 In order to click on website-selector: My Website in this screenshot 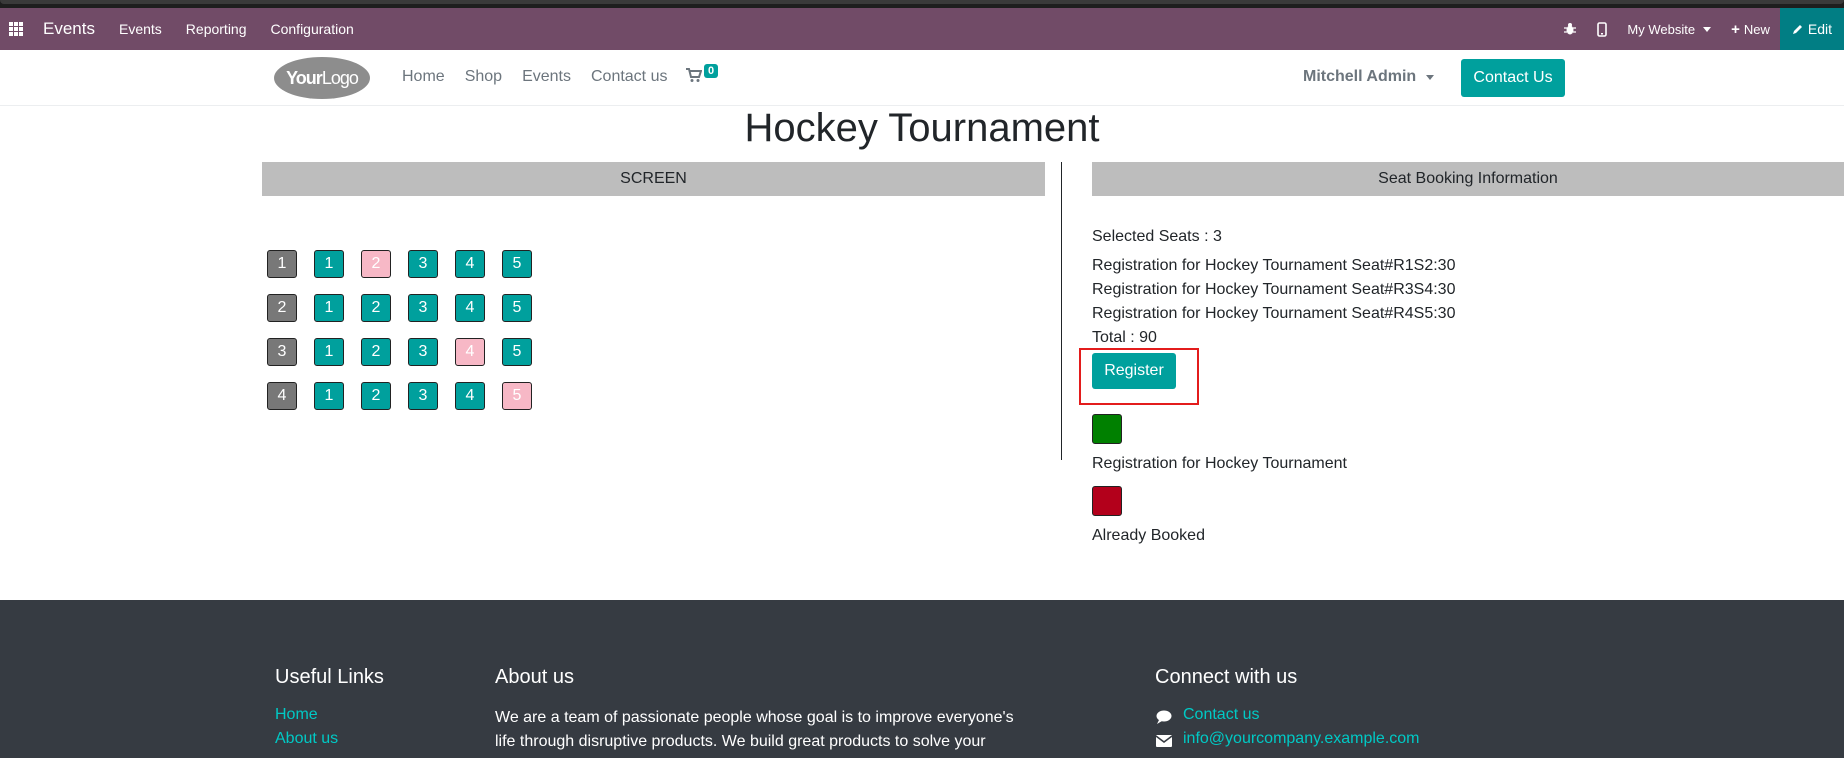, I will do `click(1669, 29)`.